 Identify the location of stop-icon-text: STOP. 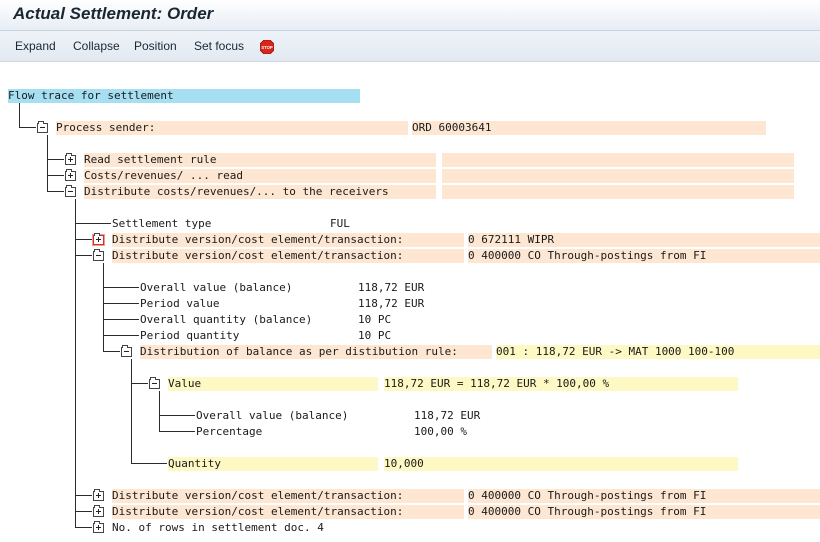
(267, 47).